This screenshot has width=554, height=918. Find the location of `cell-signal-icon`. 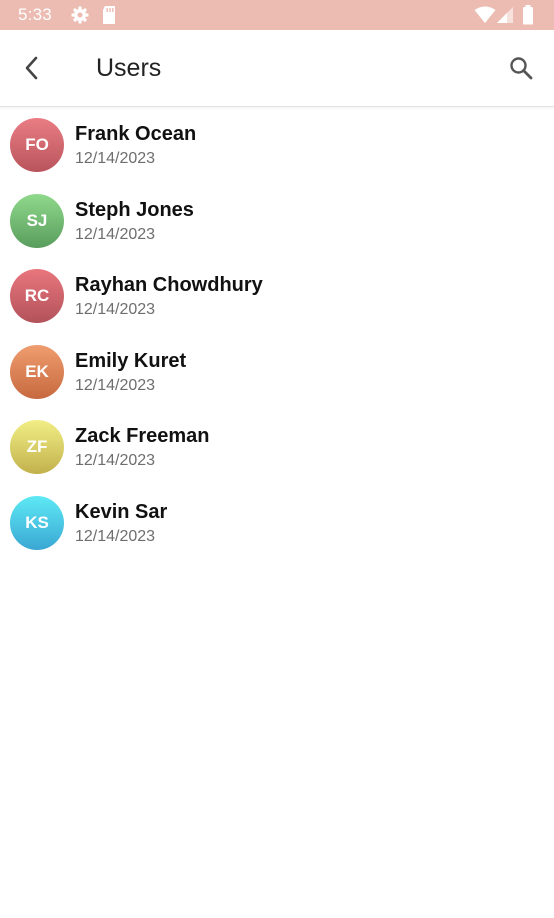

cell-signal-icon is located at coordinates (505, 17).